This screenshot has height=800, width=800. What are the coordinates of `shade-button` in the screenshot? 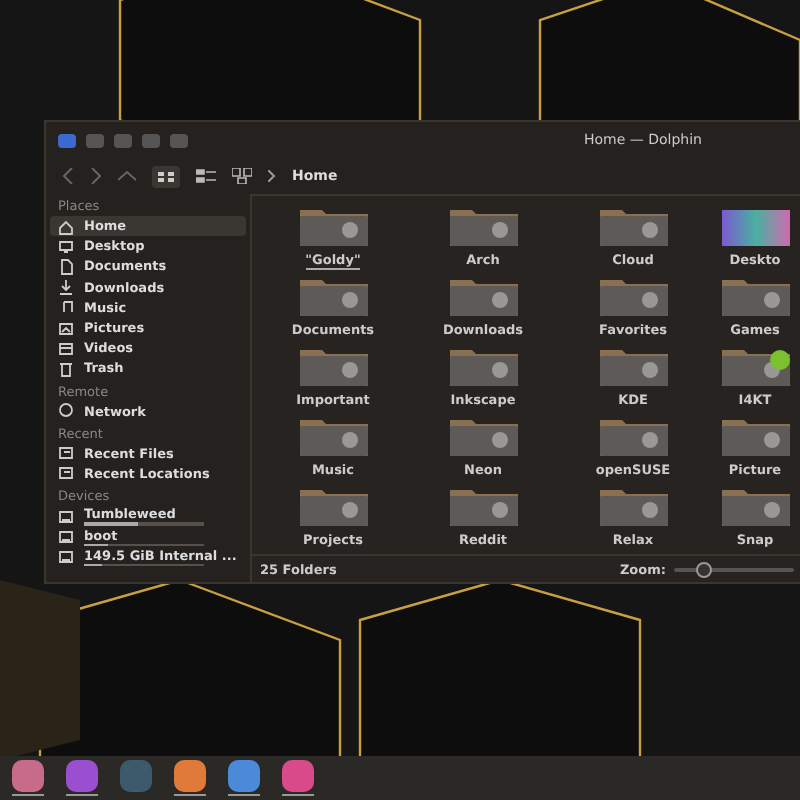 It's located at (123, 140).